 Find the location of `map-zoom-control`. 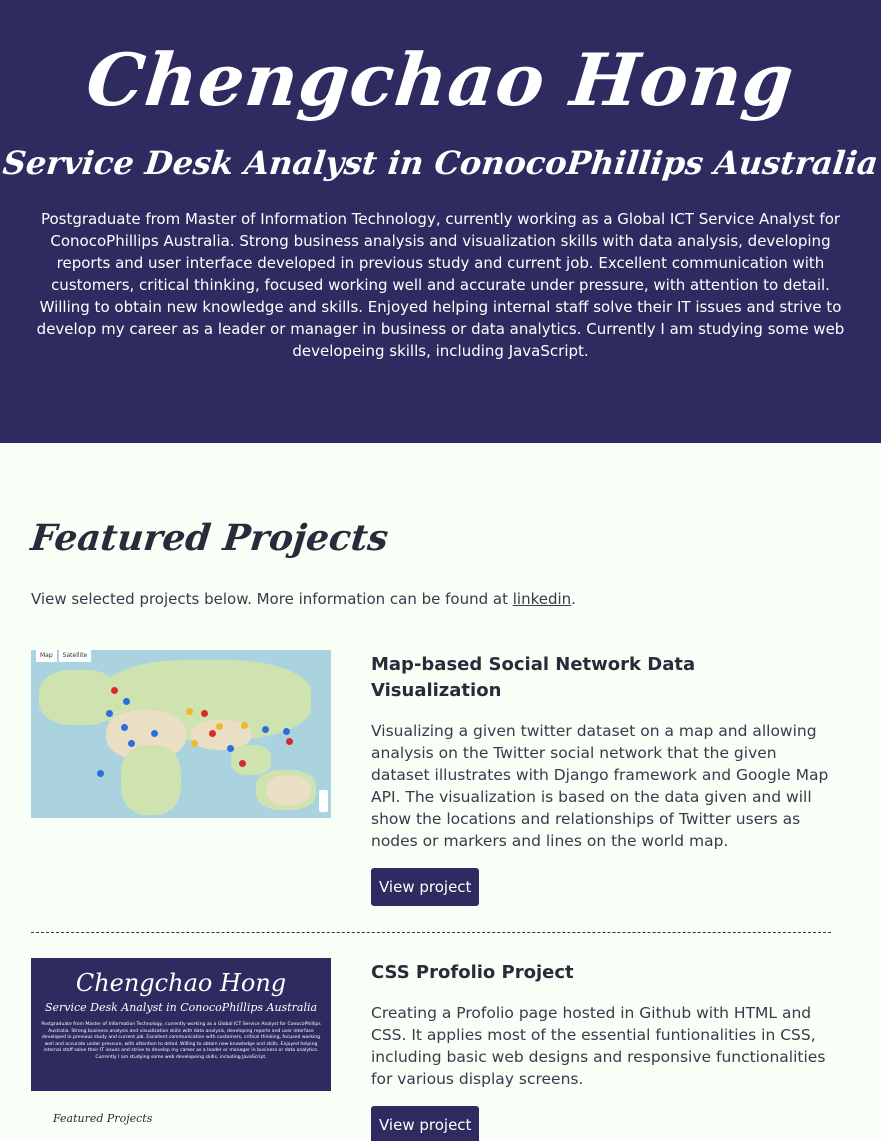

map-zoom-control is located at coordinates (323, 801).